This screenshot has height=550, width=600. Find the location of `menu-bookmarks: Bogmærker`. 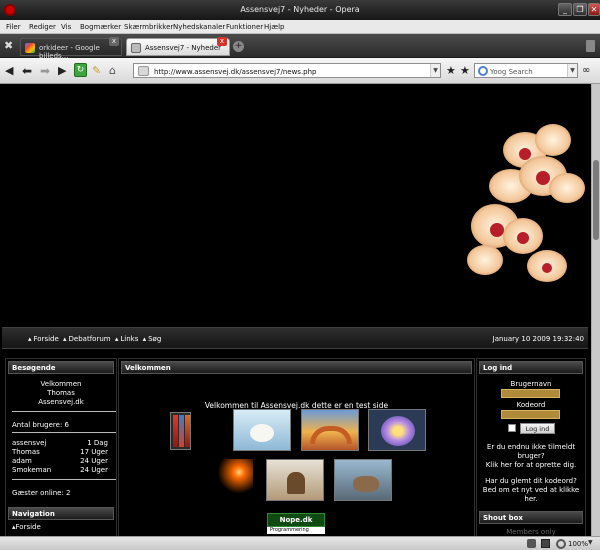

menu-bookmarks: Bogmærker is located at coordinates (100, 27).